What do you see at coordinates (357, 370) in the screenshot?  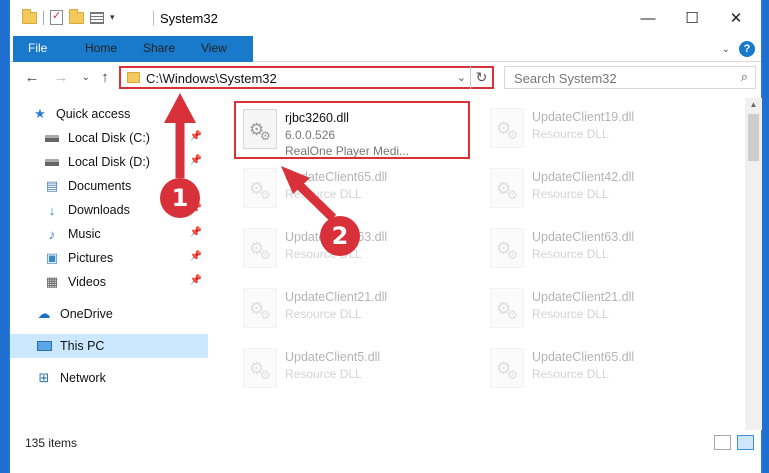 I see `file-item: ⚙ ⚙ UpdateClient5.dll Resource DLL` at bounding box center [357, 370].